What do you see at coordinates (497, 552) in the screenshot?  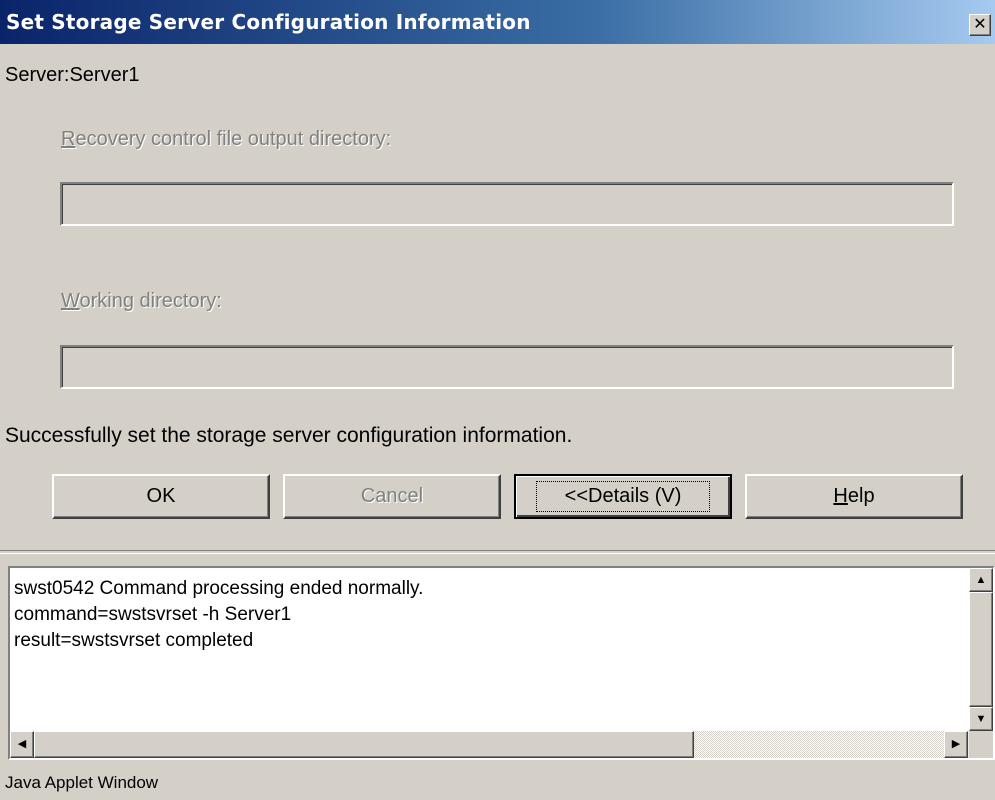 I see `details-divider` at bounding box center [497, 552].